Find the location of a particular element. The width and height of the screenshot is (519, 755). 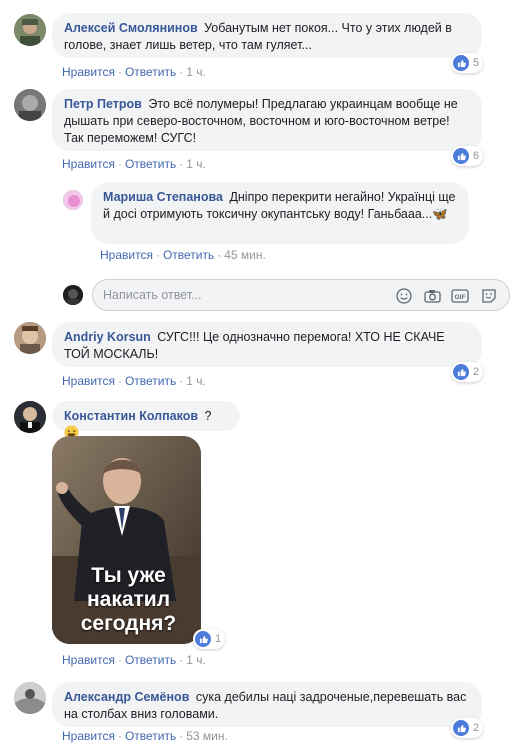

comment-time: 53 мин. is located at coordinates (207, 736).